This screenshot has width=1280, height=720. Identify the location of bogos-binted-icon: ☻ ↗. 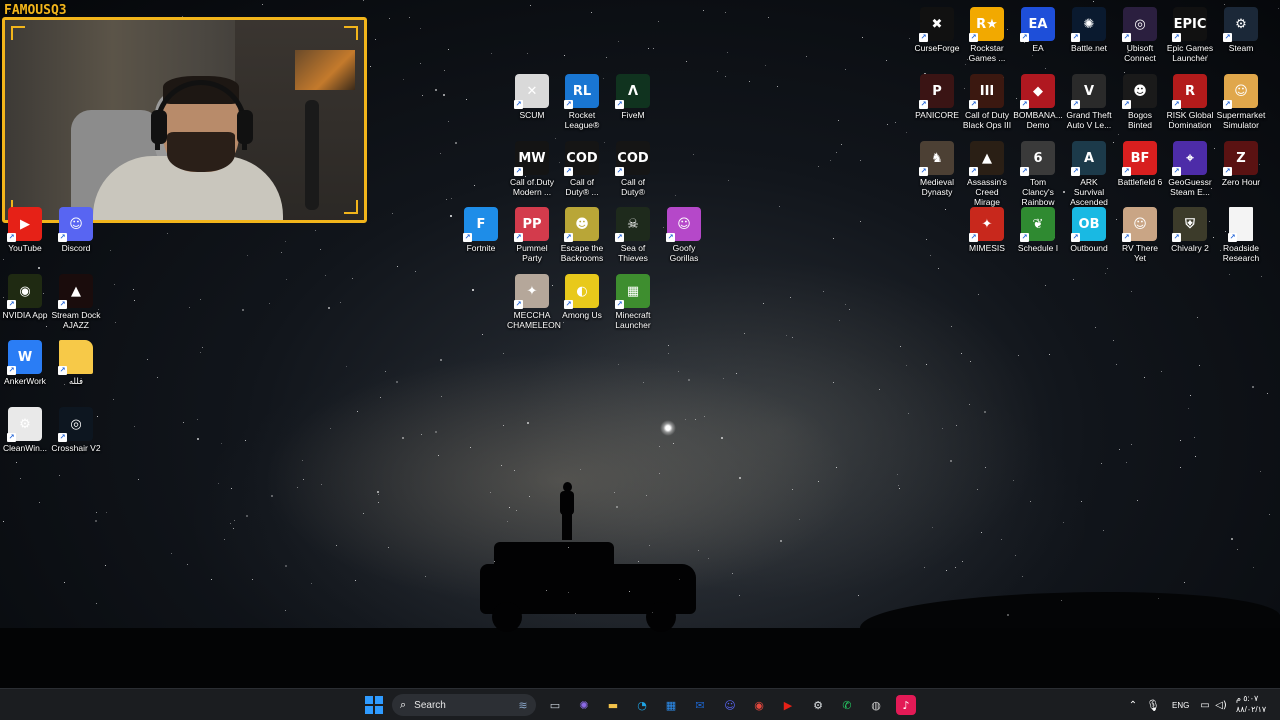
(1139, 91).